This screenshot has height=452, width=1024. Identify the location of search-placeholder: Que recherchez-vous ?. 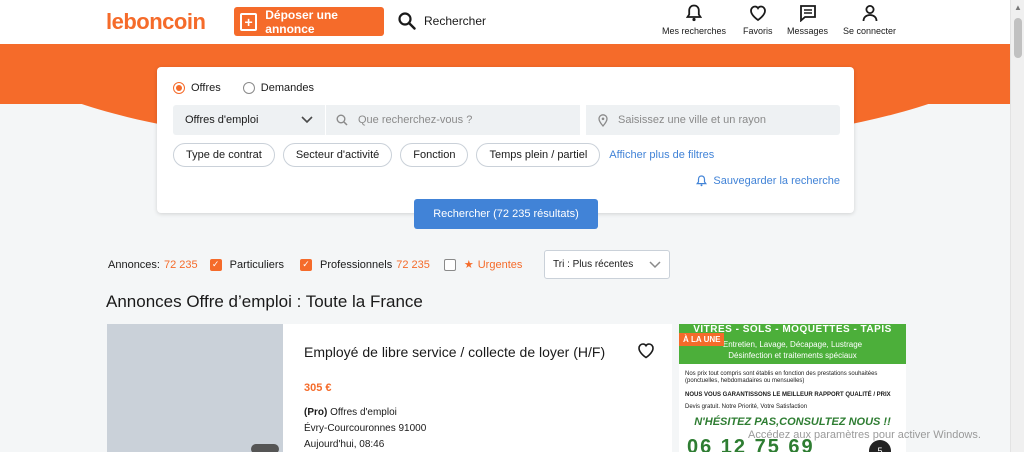
(415, 120).